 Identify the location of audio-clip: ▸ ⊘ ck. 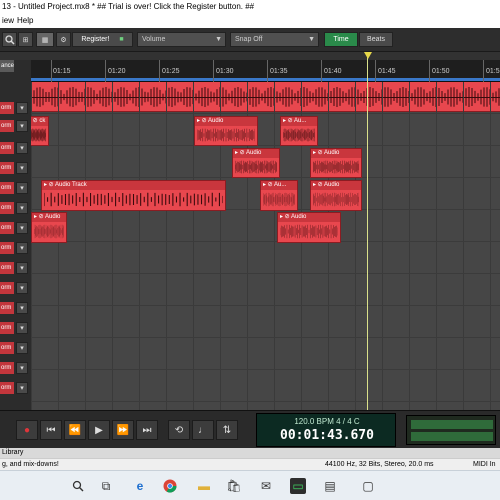
(40, 131).